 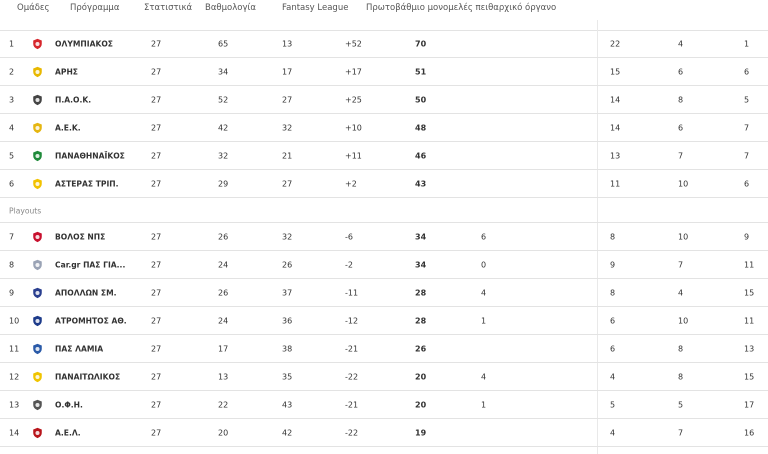 I want to click on cell-goals-for: 42, so click(x=223, y=128).